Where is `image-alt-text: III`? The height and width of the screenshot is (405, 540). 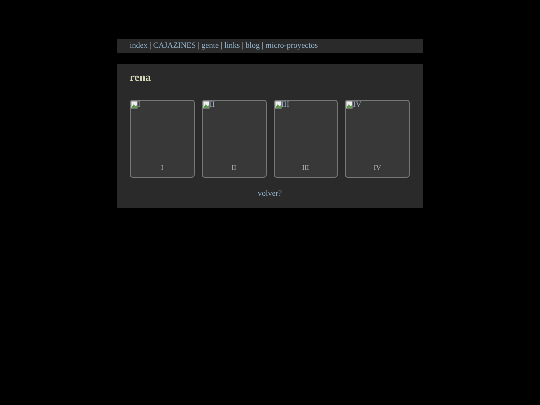 image-alt-text: III is located at coordinates (286, 105).